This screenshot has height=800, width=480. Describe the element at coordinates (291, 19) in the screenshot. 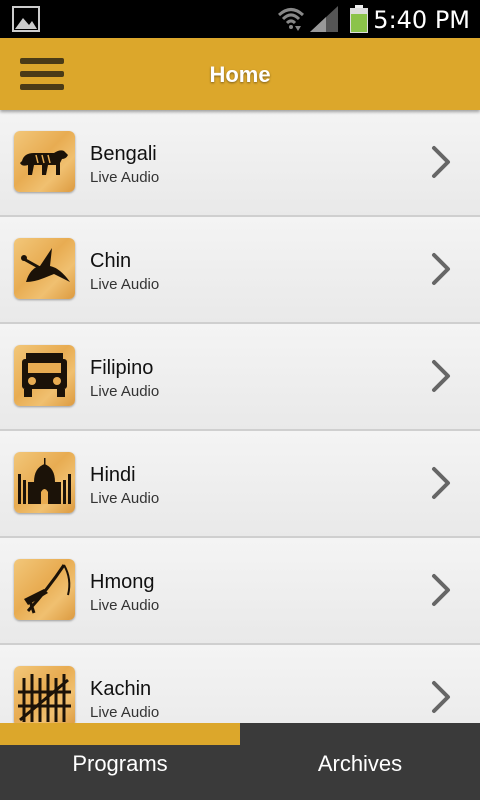

I see `wifi-icon` at that location.